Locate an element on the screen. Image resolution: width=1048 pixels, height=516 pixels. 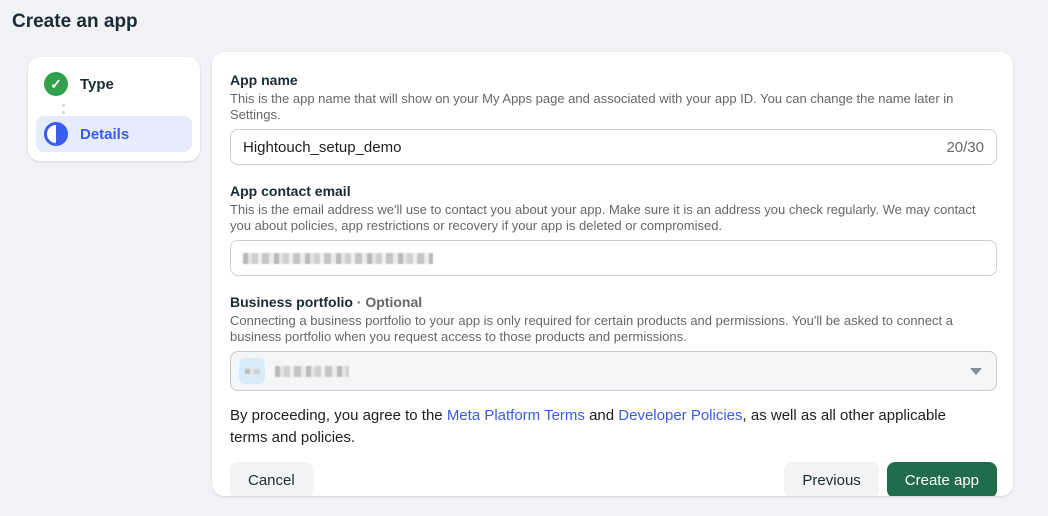
redacted-avatar-text is located at coordinates (252, 371).